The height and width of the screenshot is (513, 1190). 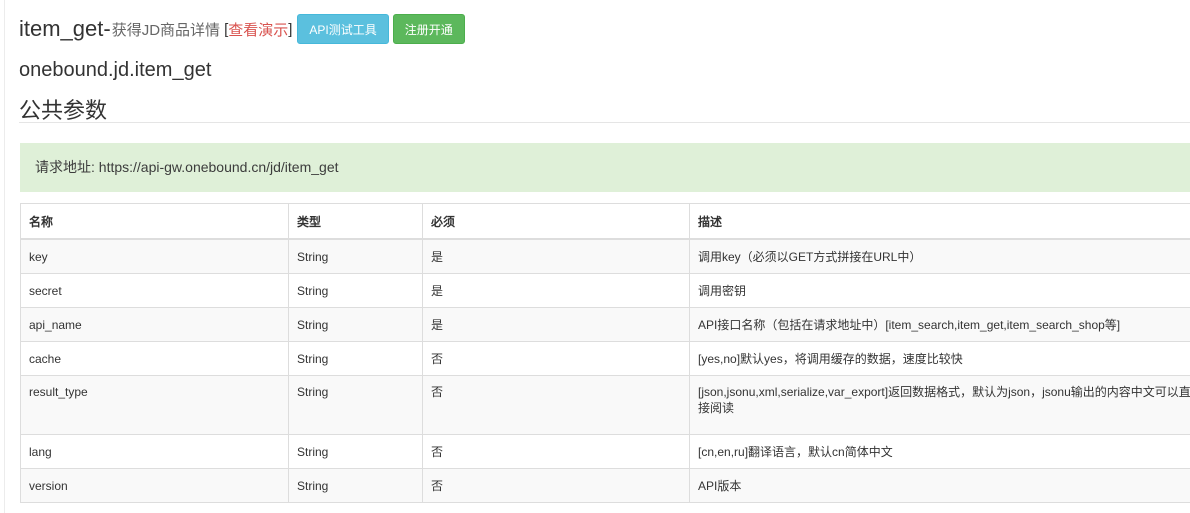 I want to click on param-description: 调用密钥, so click(x=939, y=290).